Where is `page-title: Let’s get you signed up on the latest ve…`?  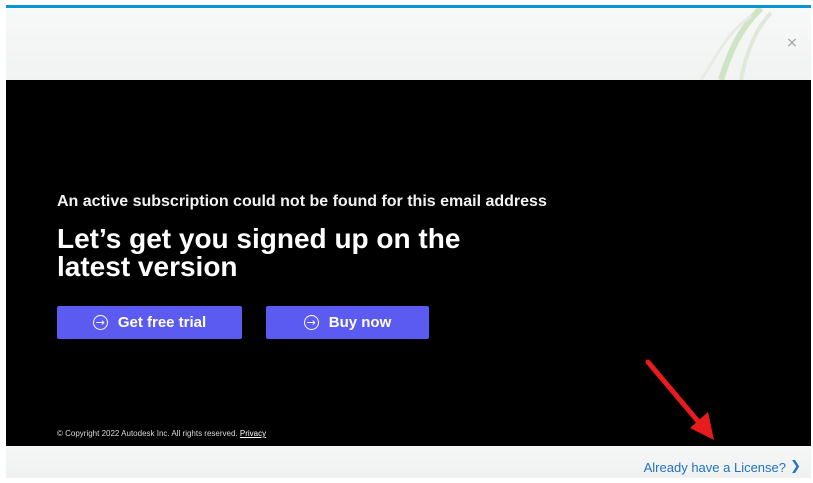
page-title: Let’s get you signed up on the latest ve… is located at coordinates (259, 252).